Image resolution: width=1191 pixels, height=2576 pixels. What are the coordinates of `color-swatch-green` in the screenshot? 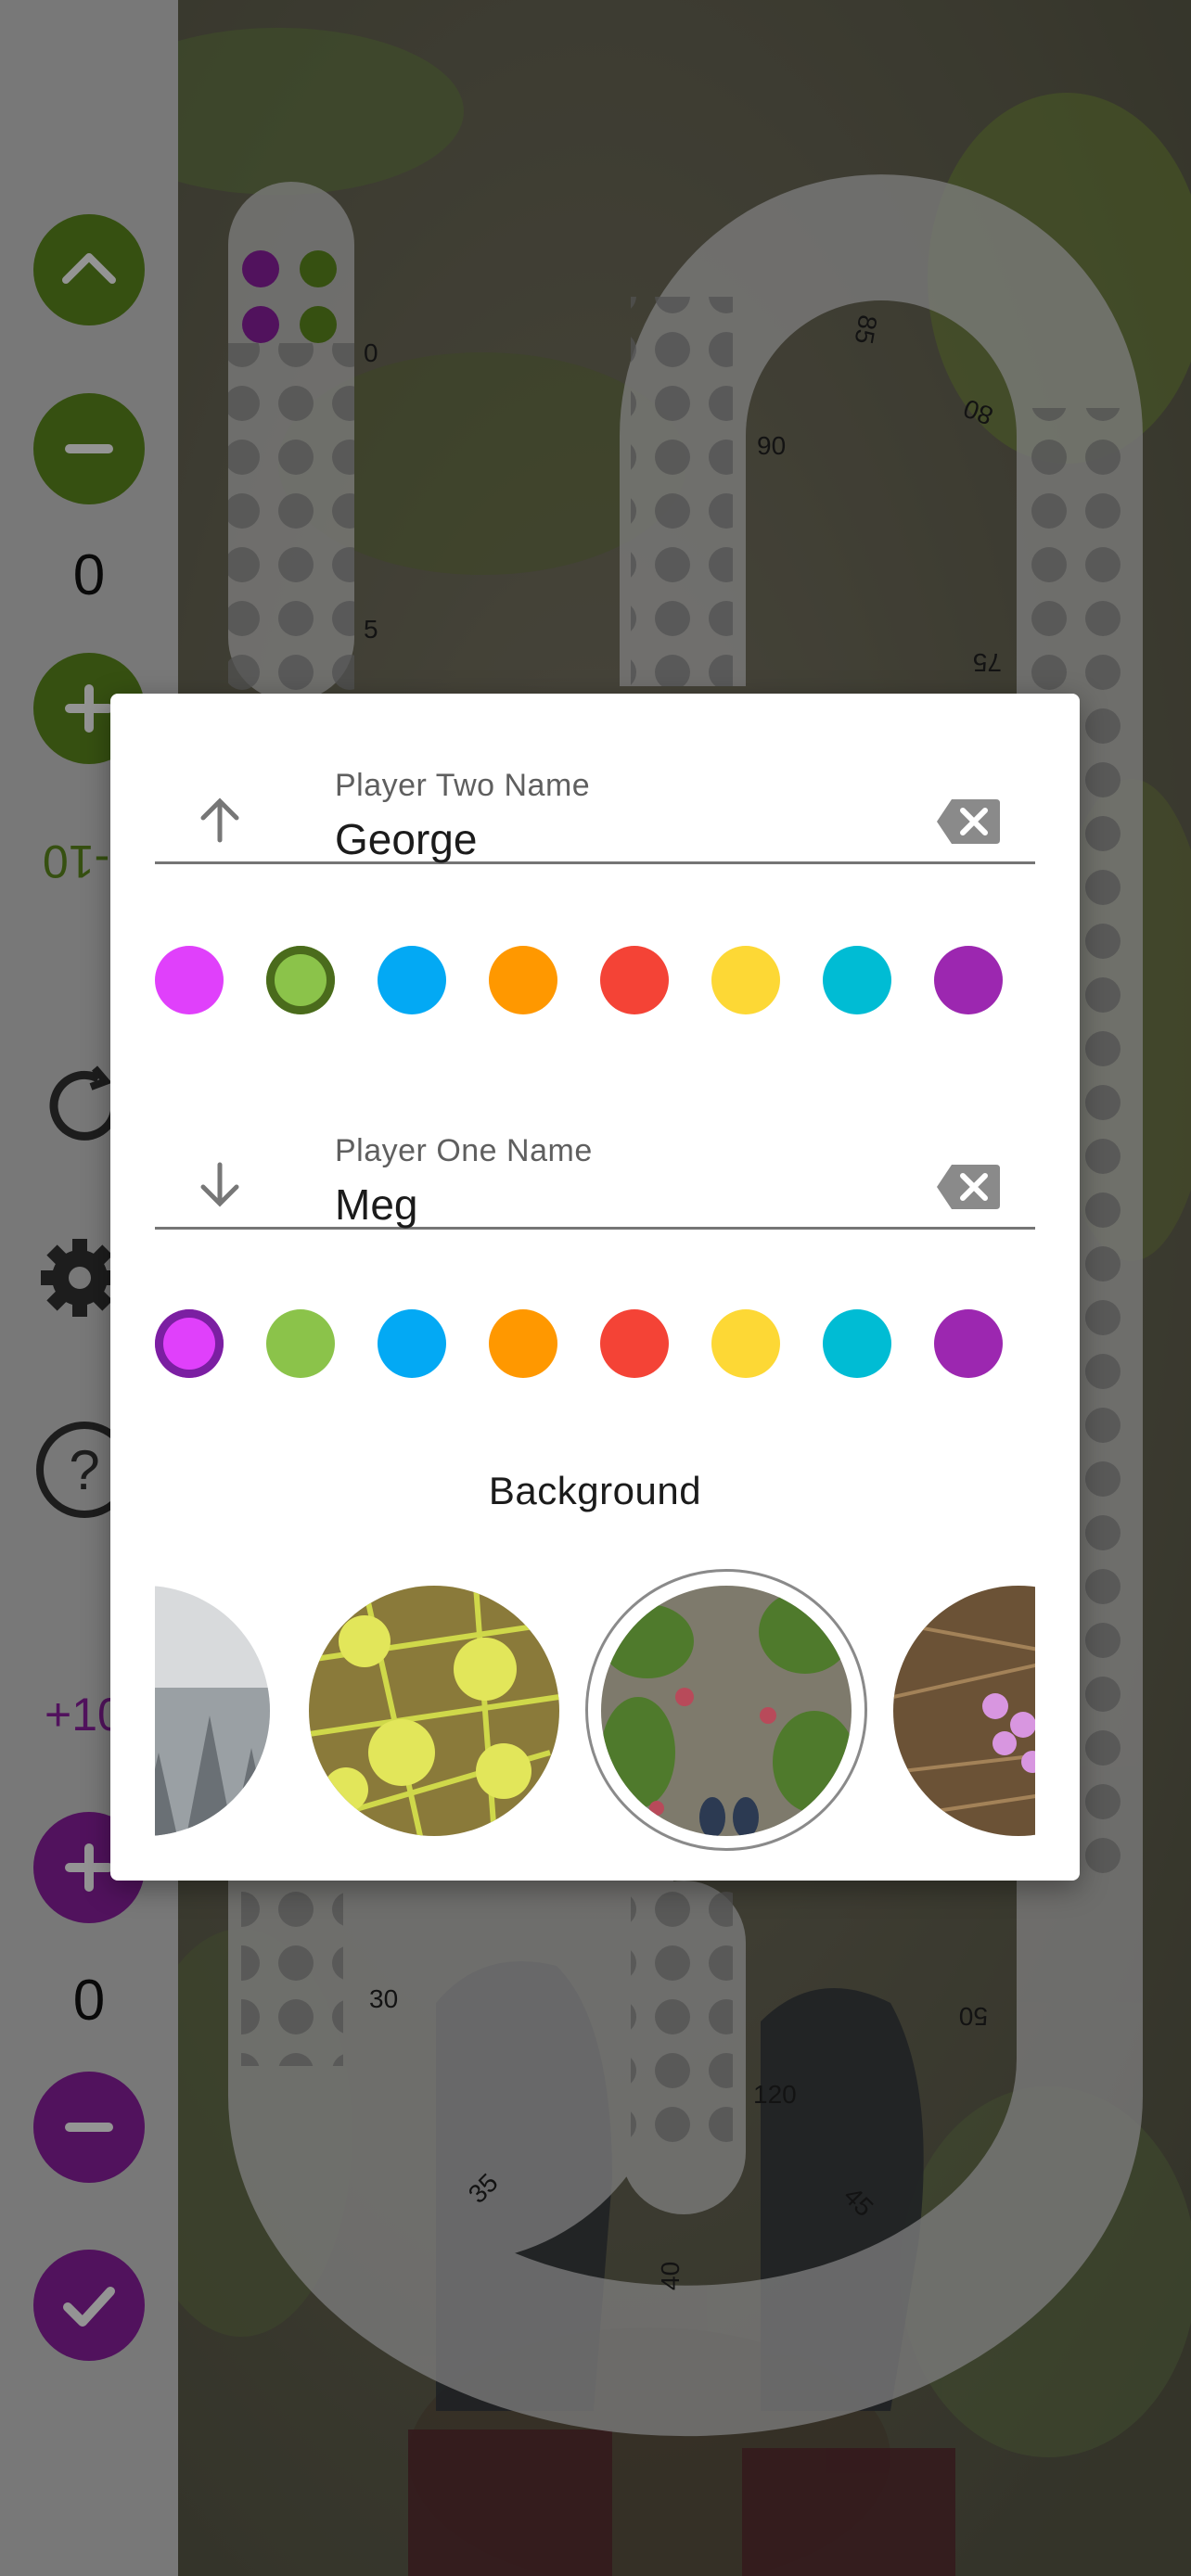 It's located at (300, 1344).